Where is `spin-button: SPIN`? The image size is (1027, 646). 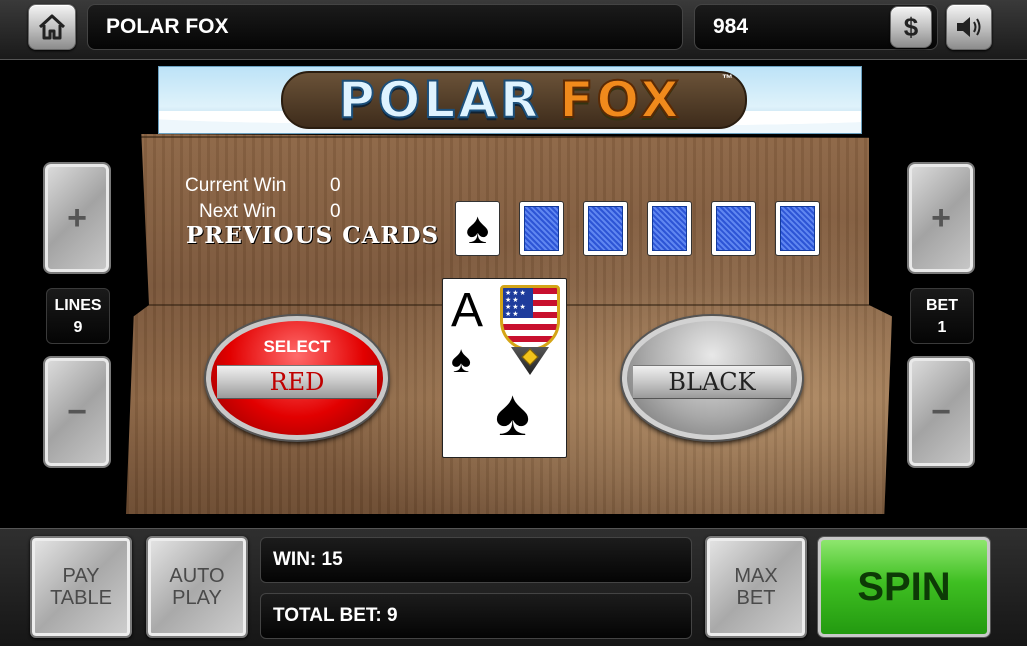 spin-button: SPIN is located at coordinates (904, 587).